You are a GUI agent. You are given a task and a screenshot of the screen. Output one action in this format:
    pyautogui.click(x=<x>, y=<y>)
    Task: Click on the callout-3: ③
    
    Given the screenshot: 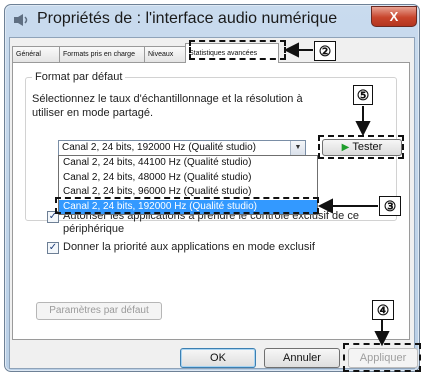 What is the action you would take?
    pyautogui.click(x=390, y=206)
    